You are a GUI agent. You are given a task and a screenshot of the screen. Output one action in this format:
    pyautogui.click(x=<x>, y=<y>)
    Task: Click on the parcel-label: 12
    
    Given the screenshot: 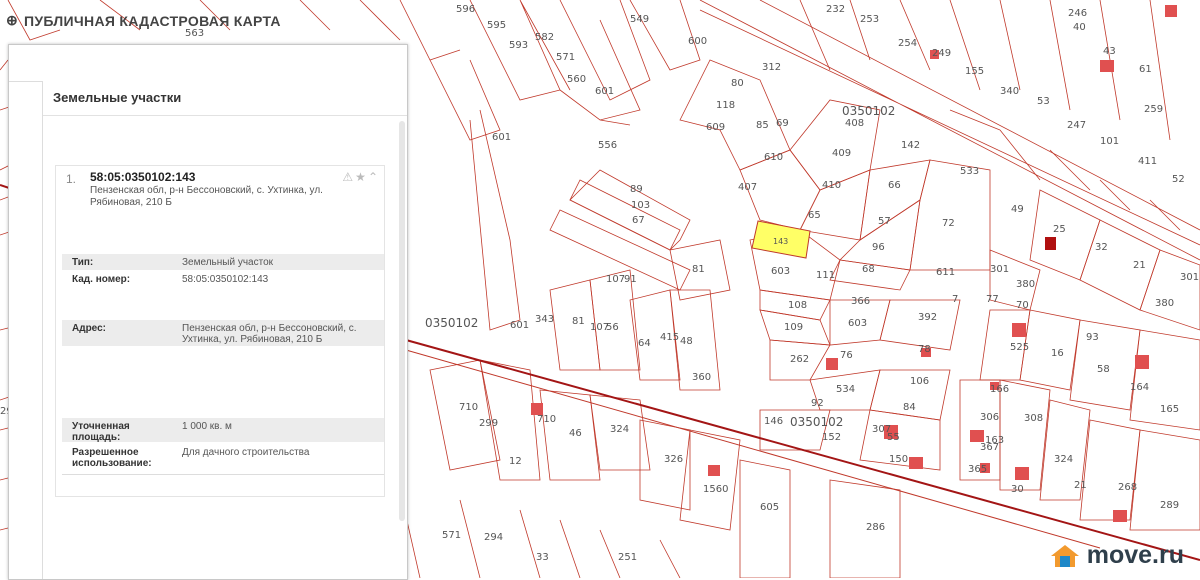 What is the action you would take?
    pyautogui.click(x=515, y=461)
    